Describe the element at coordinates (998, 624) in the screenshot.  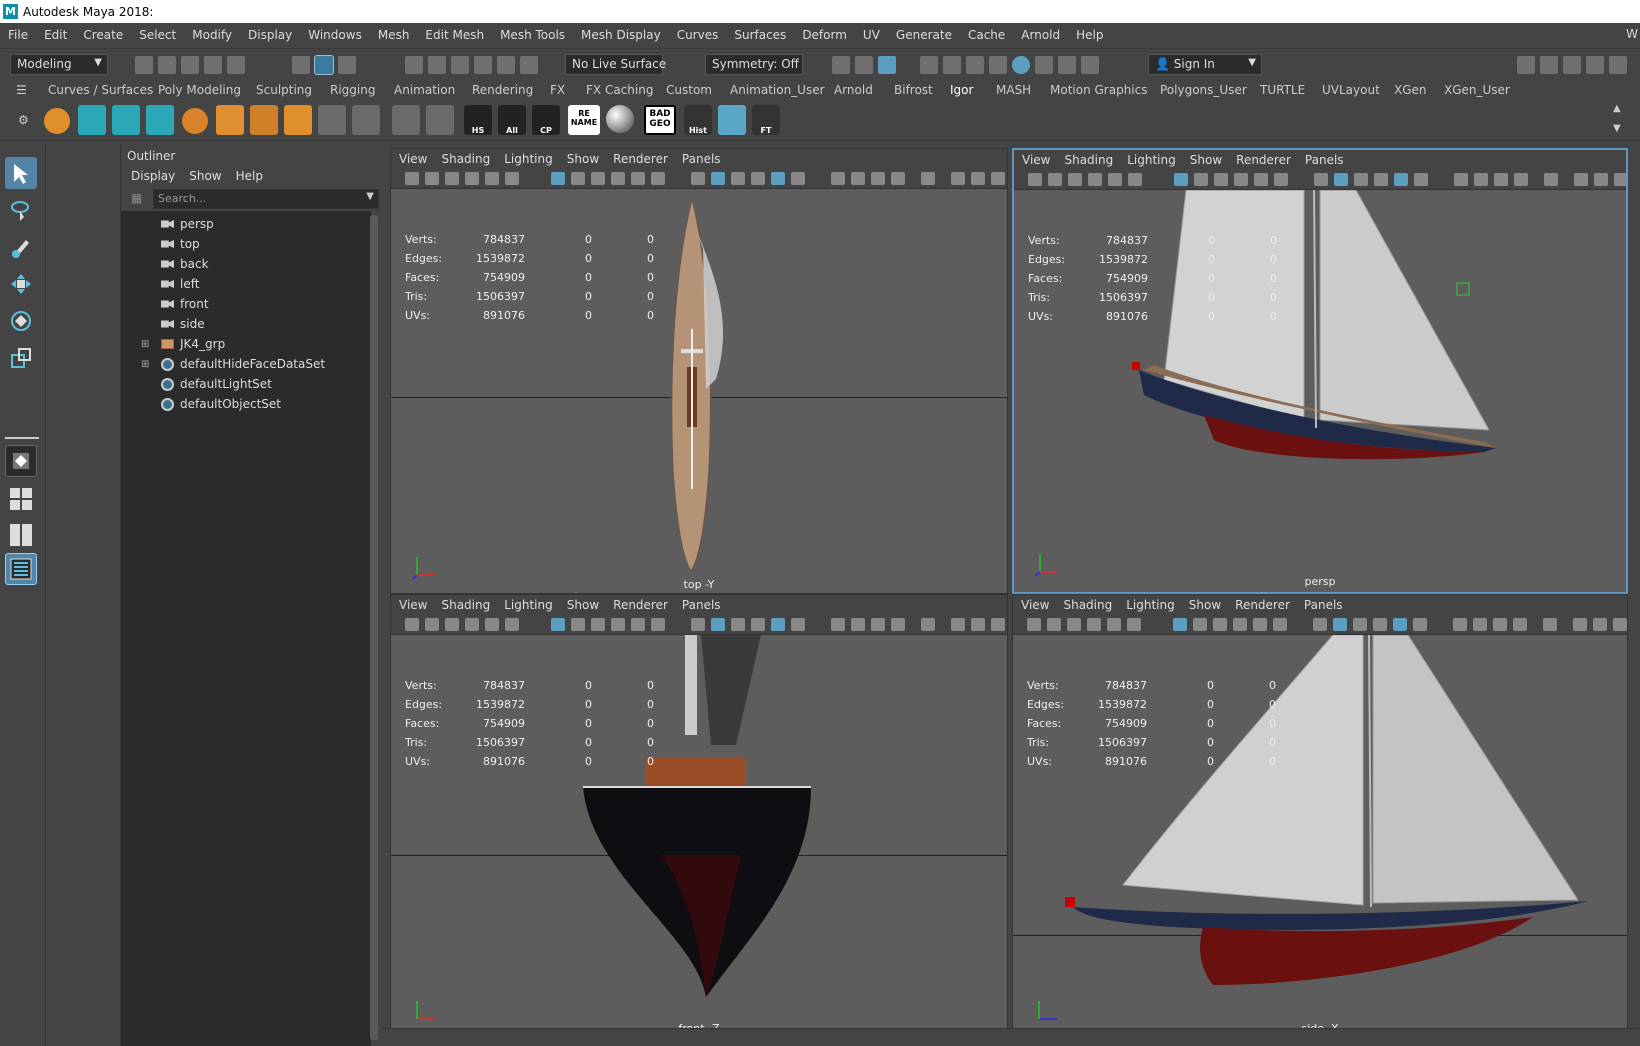
I see `maximize-panel-icon` at that location.